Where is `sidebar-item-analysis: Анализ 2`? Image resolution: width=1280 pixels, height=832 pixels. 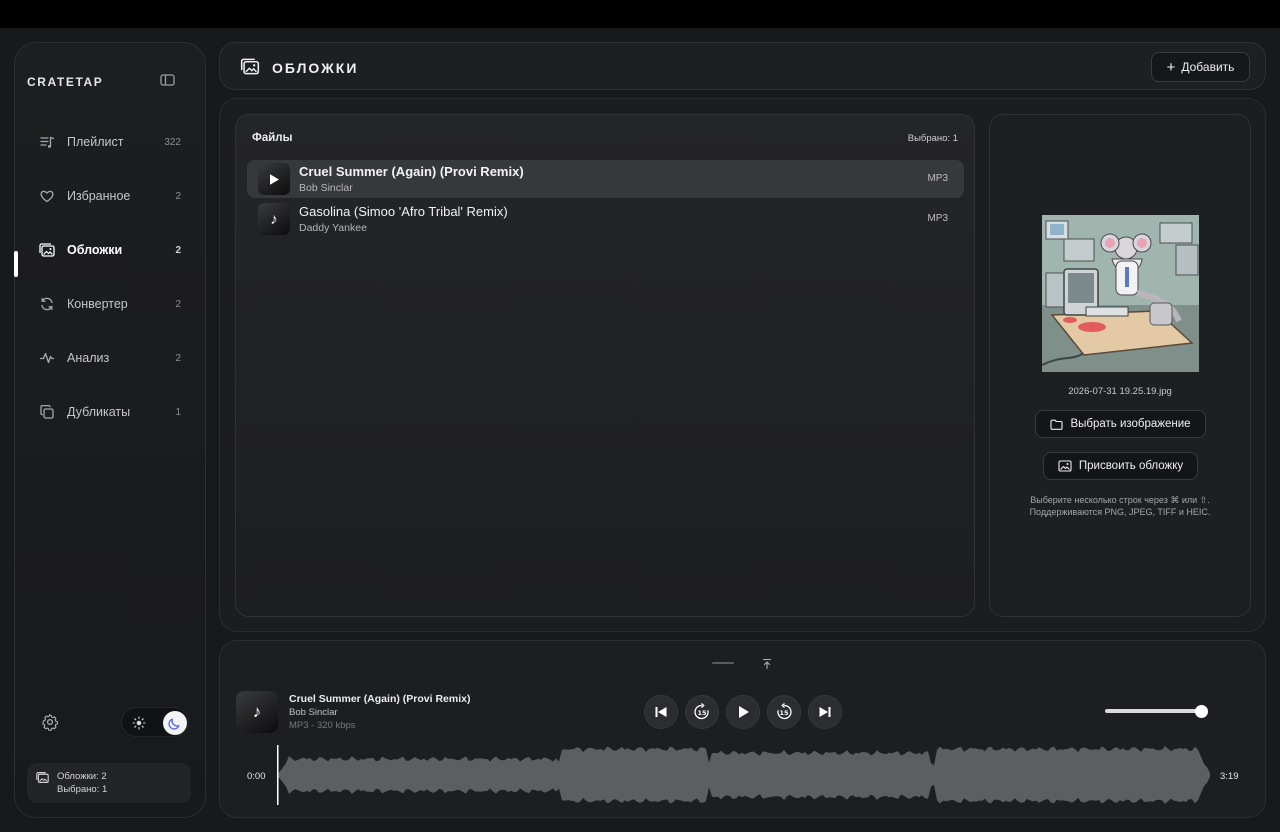 sidebar-item-analysis: Анализ 2 is located at coordinates (111, 358).